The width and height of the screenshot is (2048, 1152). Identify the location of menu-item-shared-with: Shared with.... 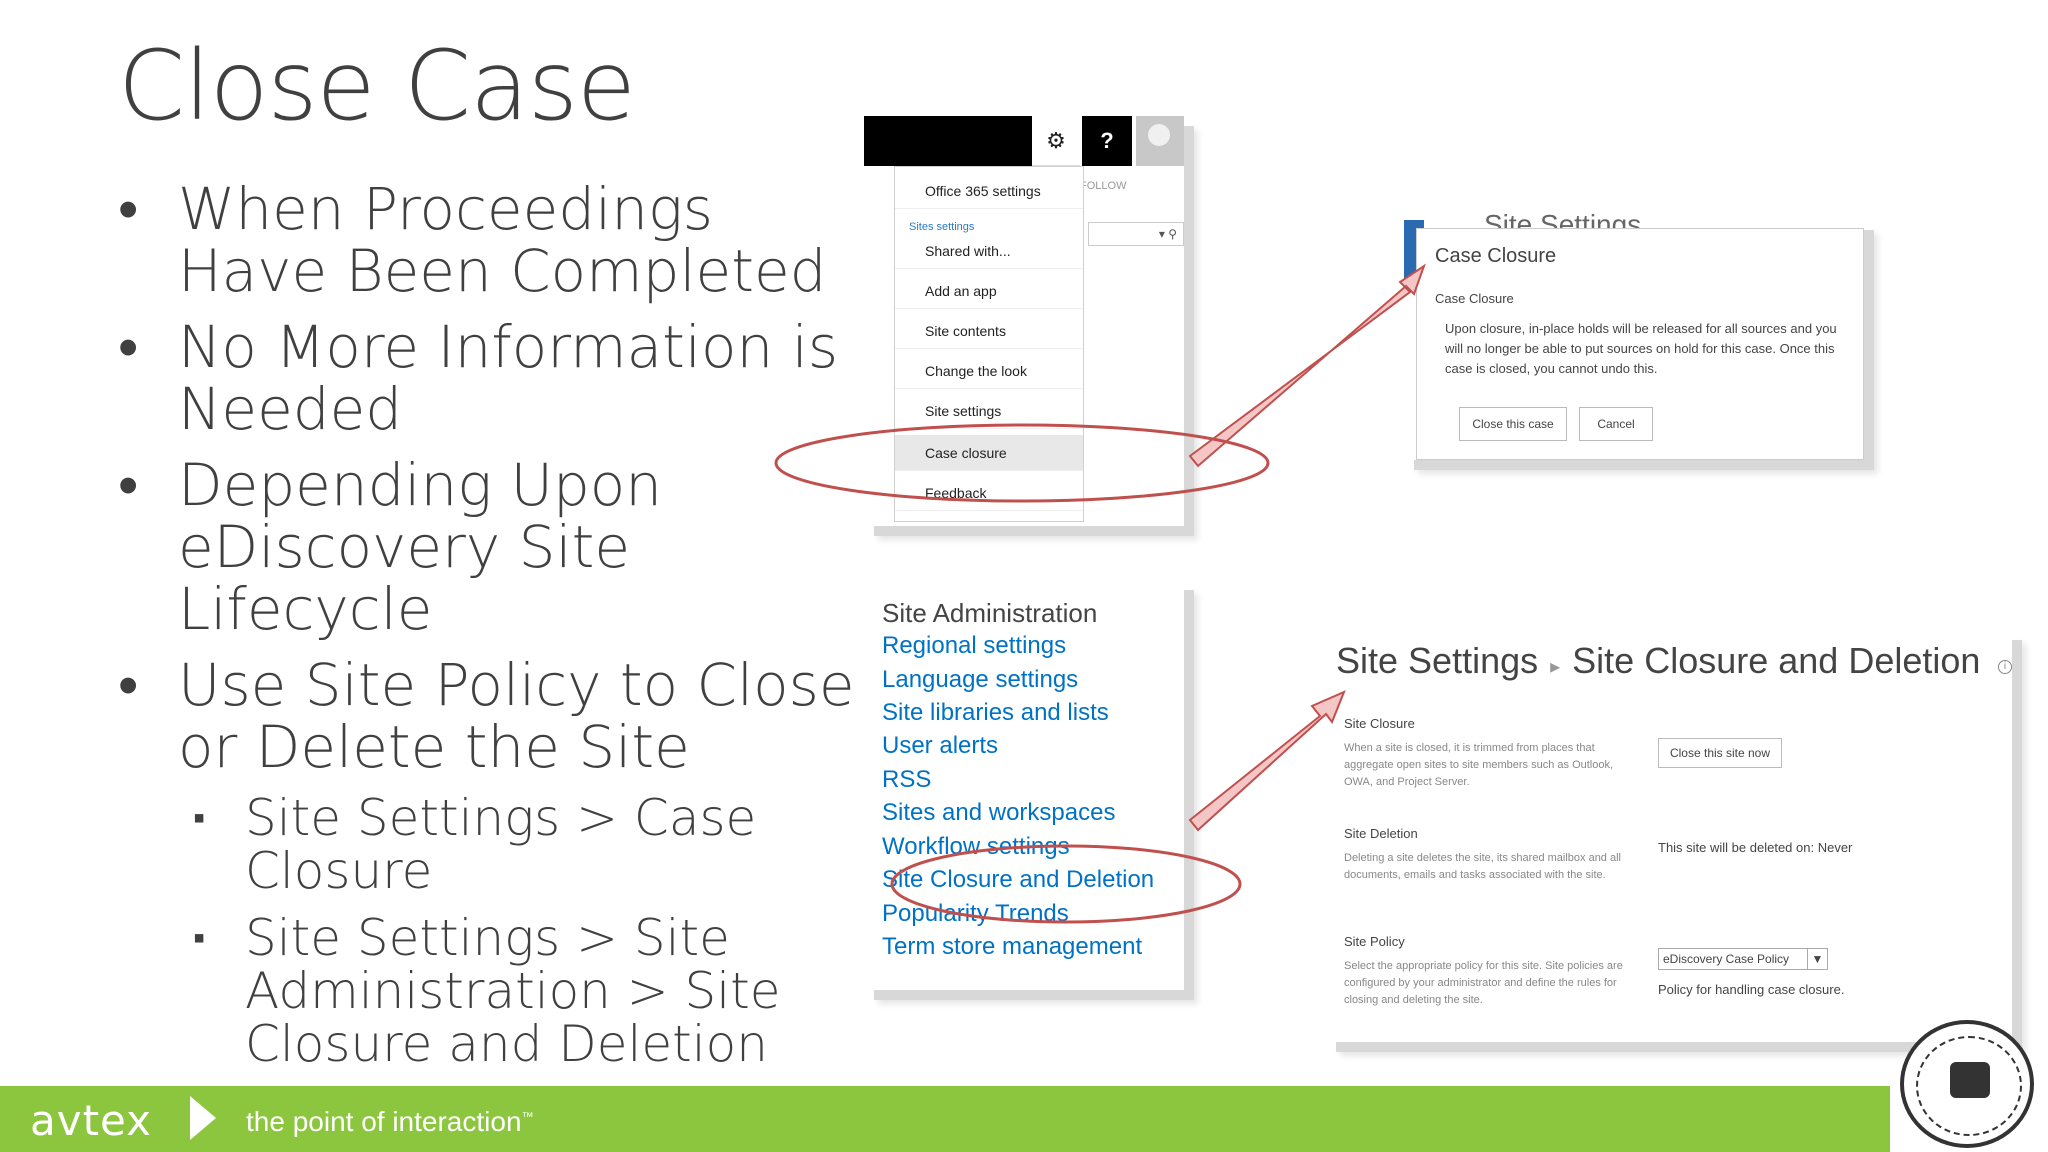
(989, 251).